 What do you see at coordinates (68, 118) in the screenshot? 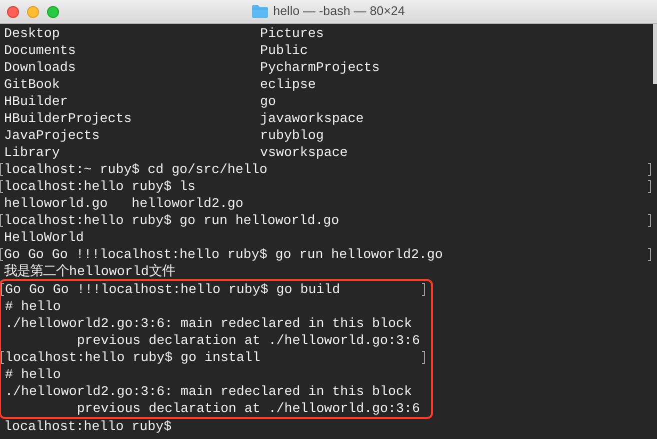
I see `terminal-text: HBuilderProjects` at bounding box center [68, 118].